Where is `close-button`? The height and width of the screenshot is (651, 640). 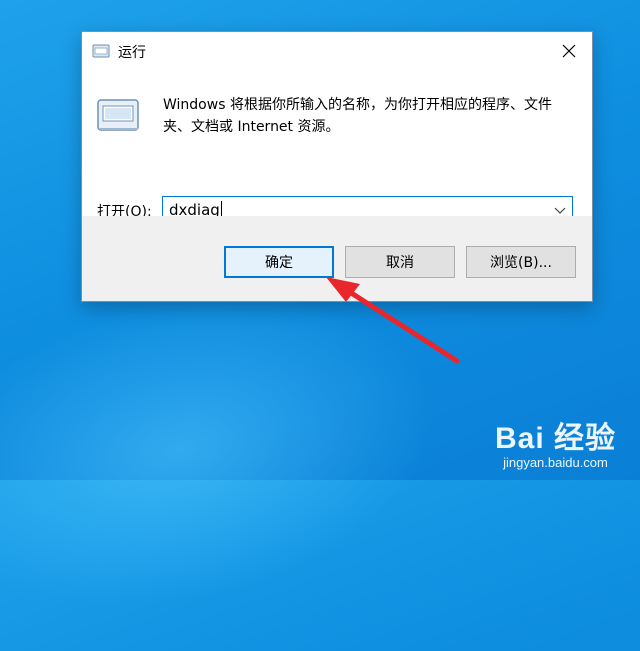 close-button is located at coordinates (569, 51).